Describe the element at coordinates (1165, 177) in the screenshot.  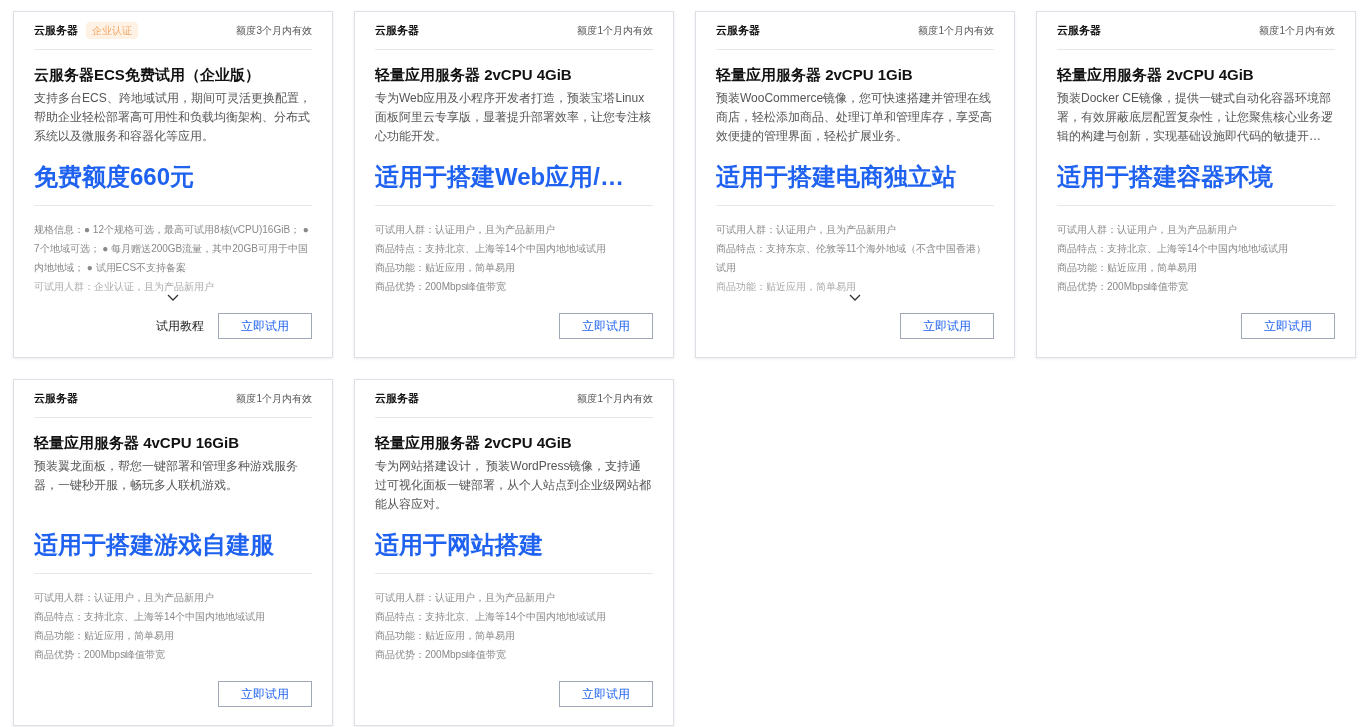
I see `headline-text: 适用于搭建容器环境` at that location.